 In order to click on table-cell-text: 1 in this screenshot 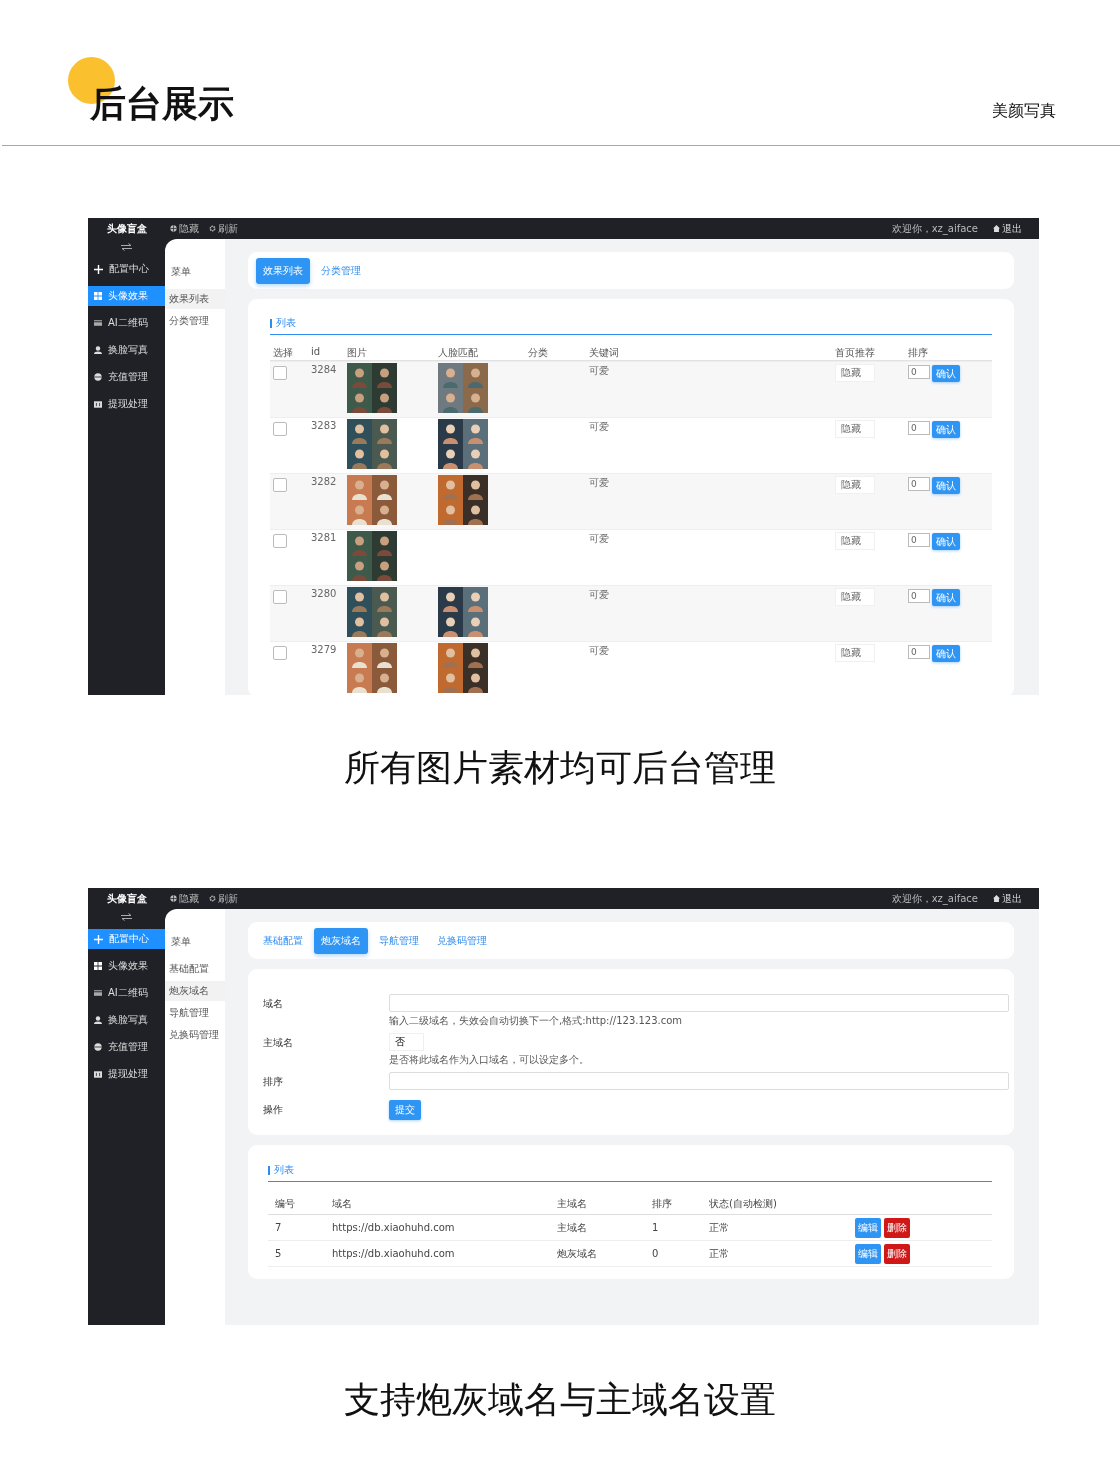, I will do `click(656, 1227)`.